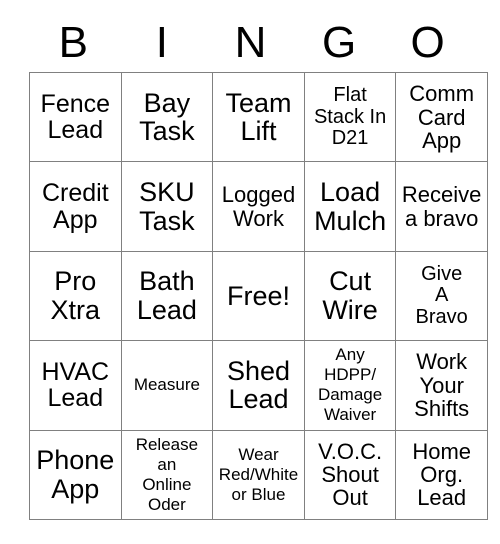 The image size is (500, 544). I want to click on bingo-cell-label: Wear Red/White or Blue, so click(258, 474).